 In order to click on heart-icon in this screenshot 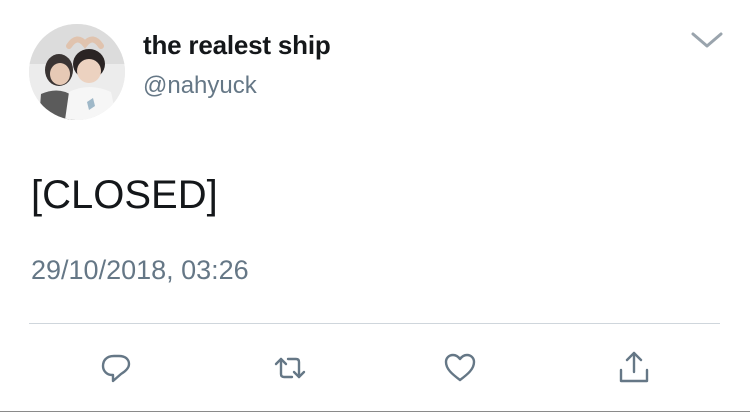, I will do `click(460, 367)`.